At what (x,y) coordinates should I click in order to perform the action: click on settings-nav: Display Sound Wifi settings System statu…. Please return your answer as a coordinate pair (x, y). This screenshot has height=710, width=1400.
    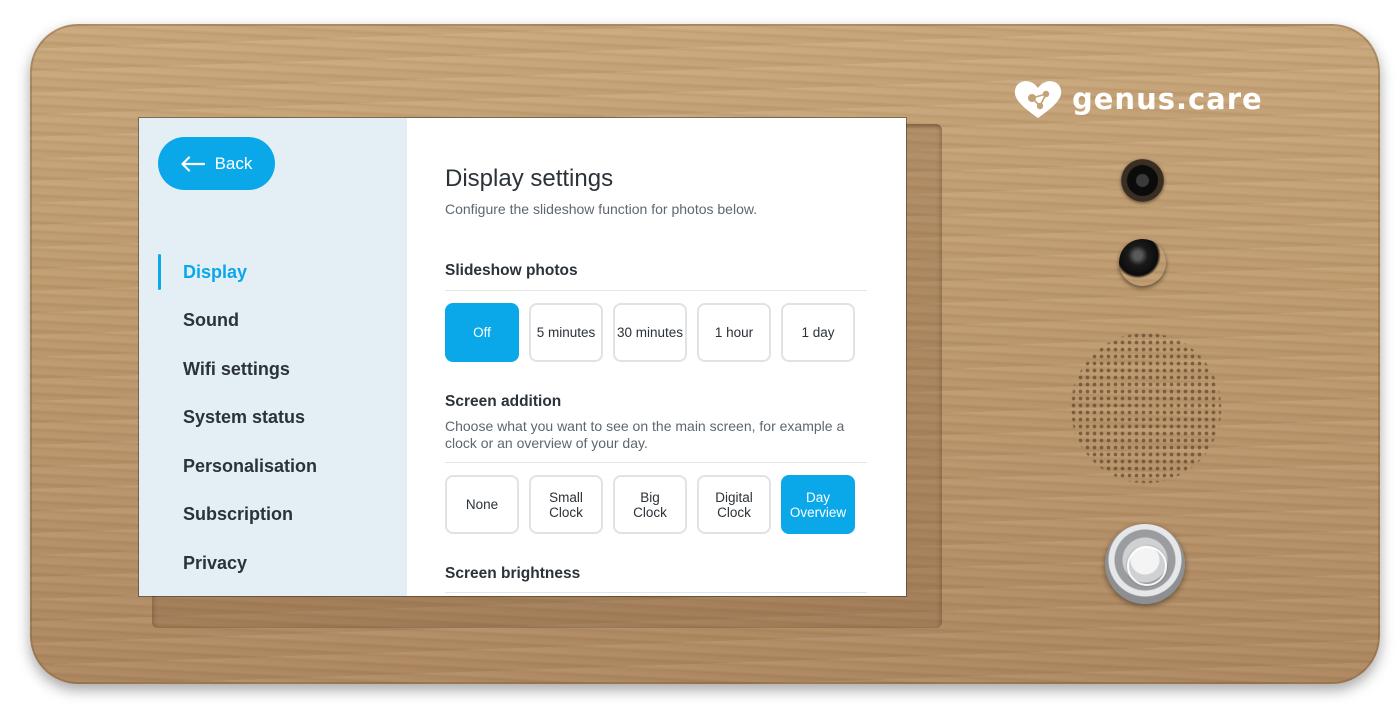
    Looking at the image, I should click on (273, 418).